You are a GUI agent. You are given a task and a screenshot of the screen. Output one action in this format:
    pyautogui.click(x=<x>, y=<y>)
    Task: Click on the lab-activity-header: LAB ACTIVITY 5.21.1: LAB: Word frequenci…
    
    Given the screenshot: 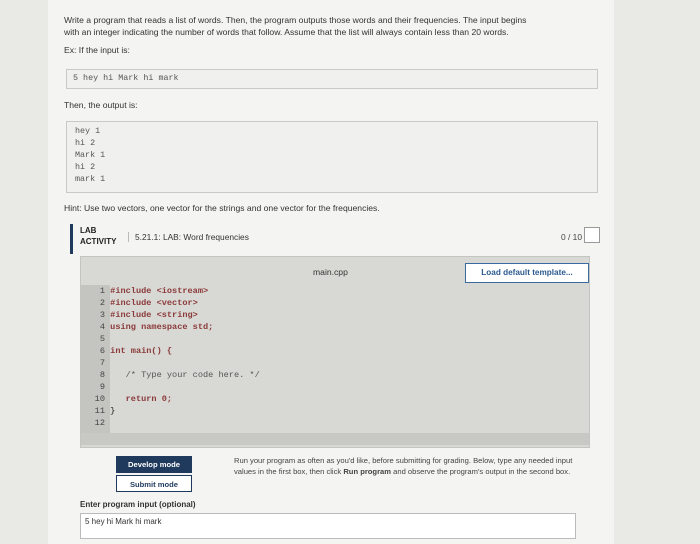 What is the action you would take?
    pyautogui.click(x=335, y=239)
    